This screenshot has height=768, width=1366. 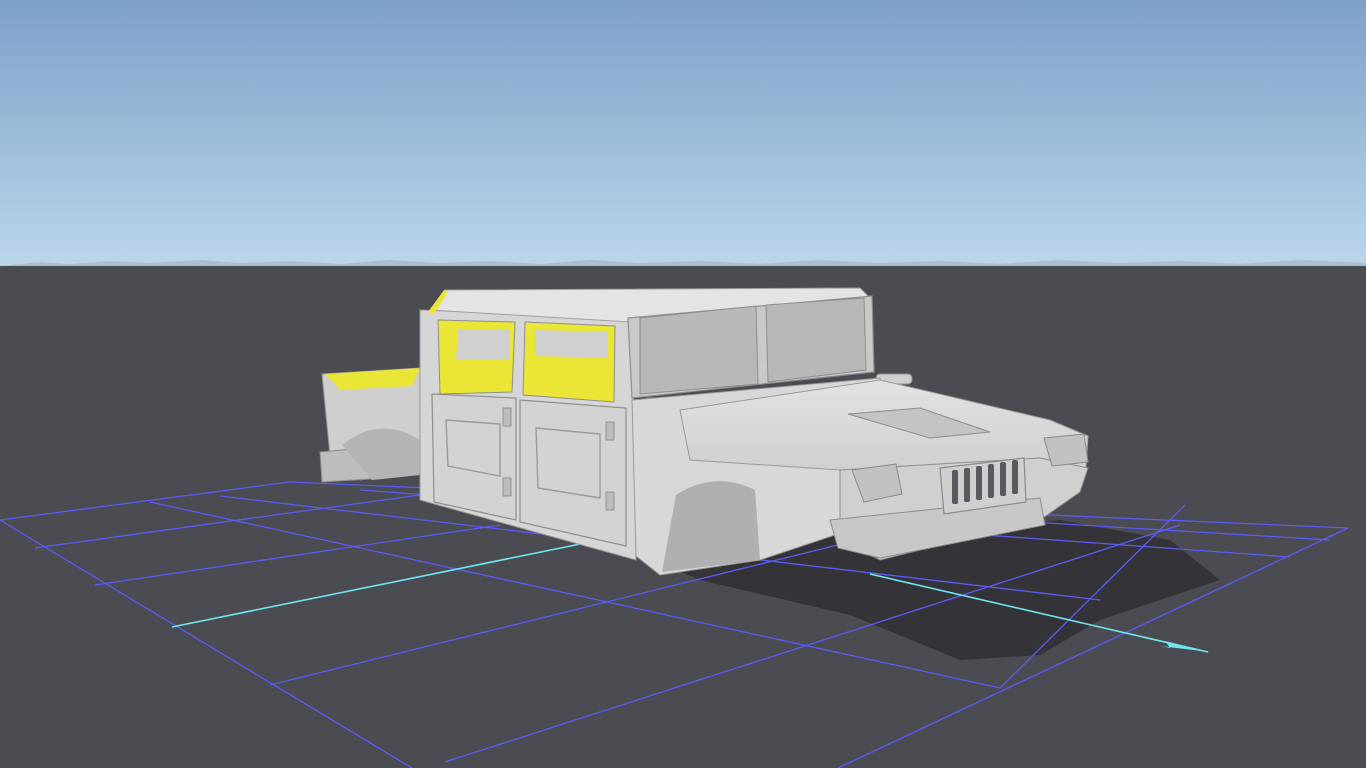 What do you see at coordinates (699, 350) in the screenshot?
I see `windshield-left` at bounding box center [699, 350].